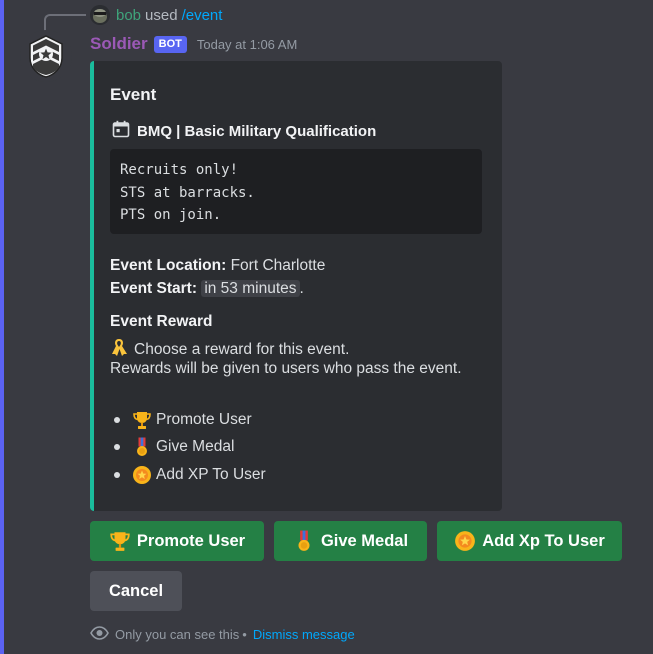 The width and height of the screenshot is (653, 654). I want to click on promote-user-label: Promote User, so click(191, 540).